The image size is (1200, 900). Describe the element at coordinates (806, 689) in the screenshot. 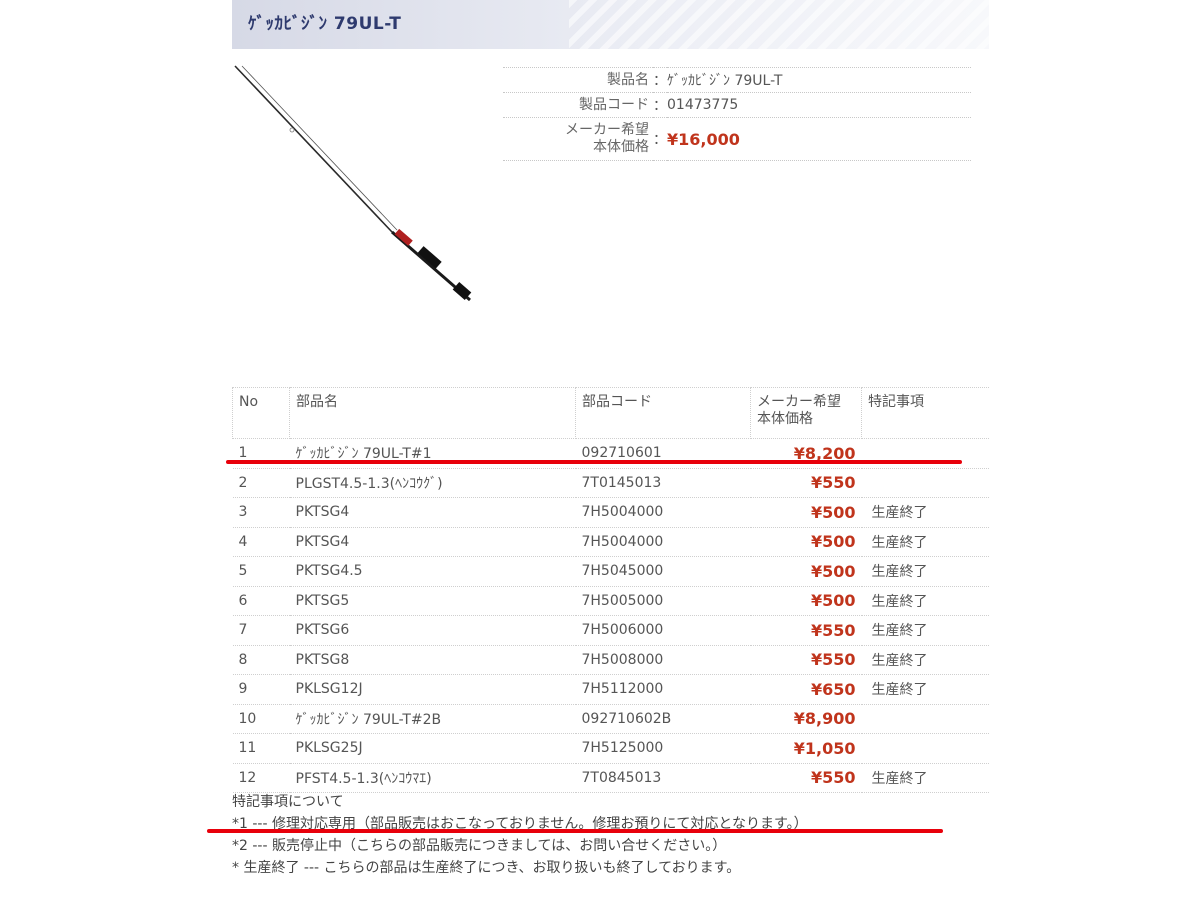

I see `row-price: ¥650` at that location.